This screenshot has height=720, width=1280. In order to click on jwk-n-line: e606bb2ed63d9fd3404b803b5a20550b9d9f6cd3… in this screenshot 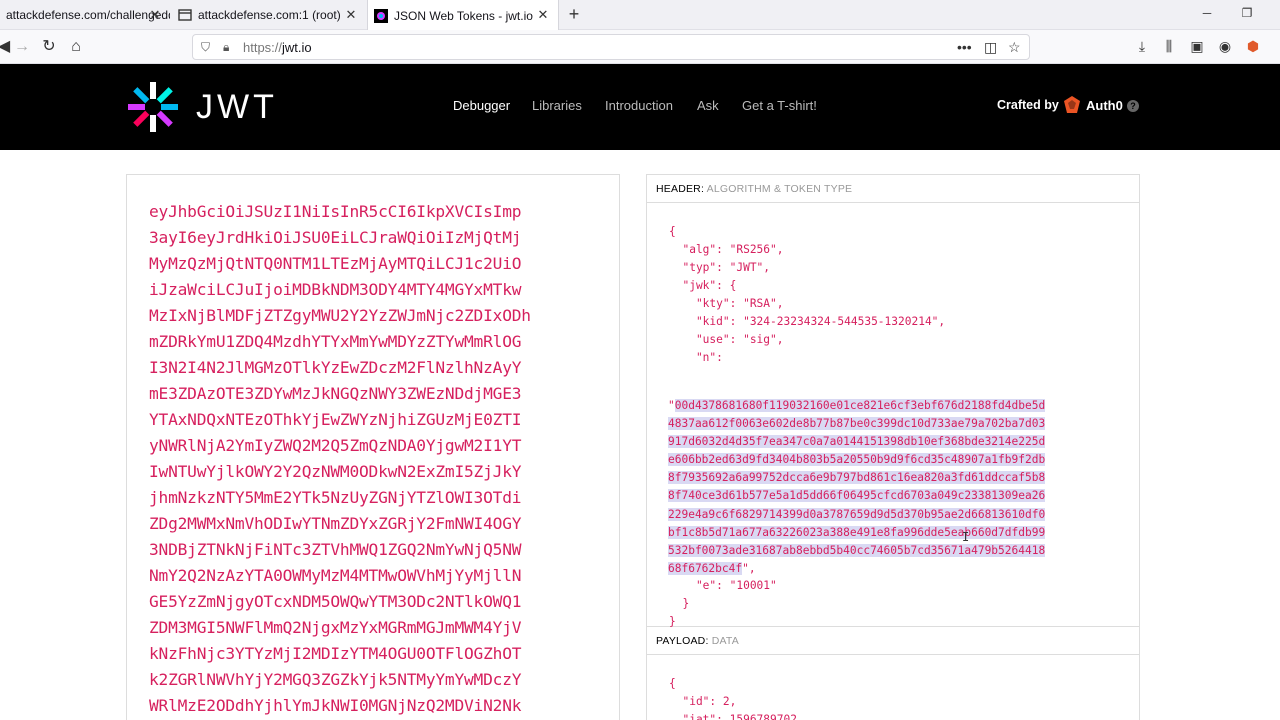, I will do `click(872, 460)`.